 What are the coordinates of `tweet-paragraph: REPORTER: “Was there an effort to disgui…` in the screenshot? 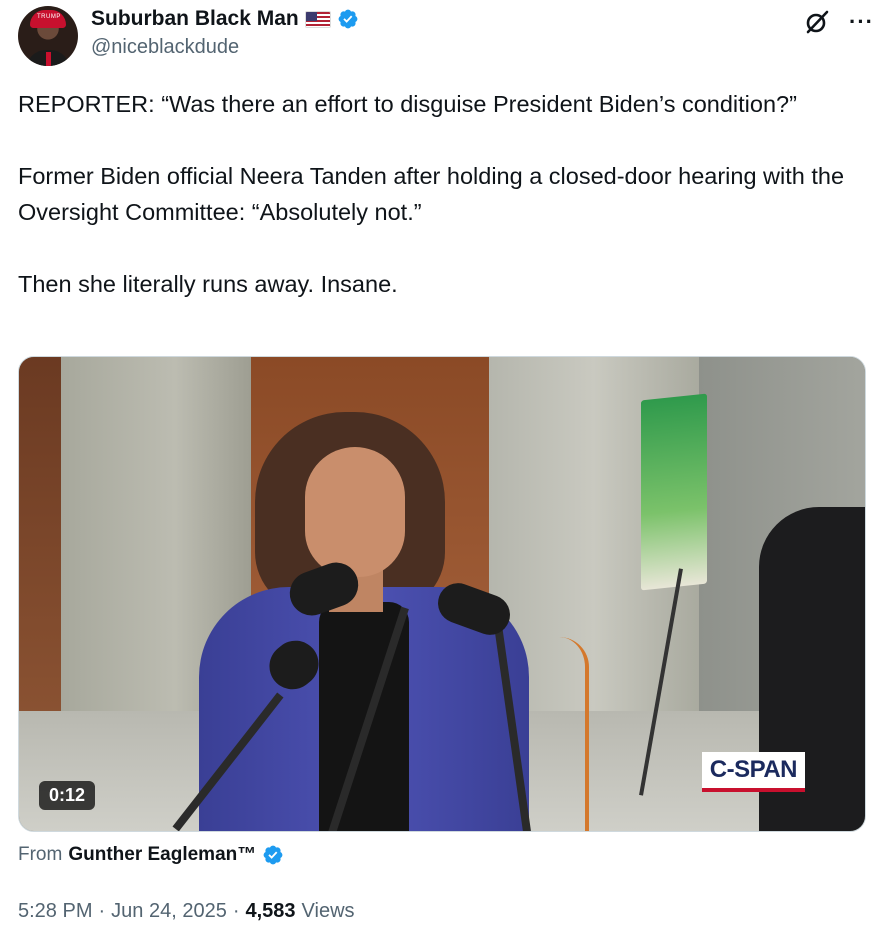 It's located at (407, 104).